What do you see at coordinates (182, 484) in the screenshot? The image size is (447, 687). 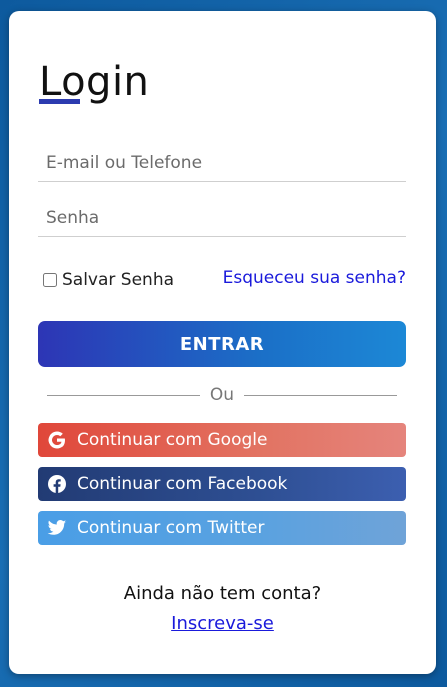 I see `facebook-login-label: Continuar com Facebook` at bounding box center [182, 484].